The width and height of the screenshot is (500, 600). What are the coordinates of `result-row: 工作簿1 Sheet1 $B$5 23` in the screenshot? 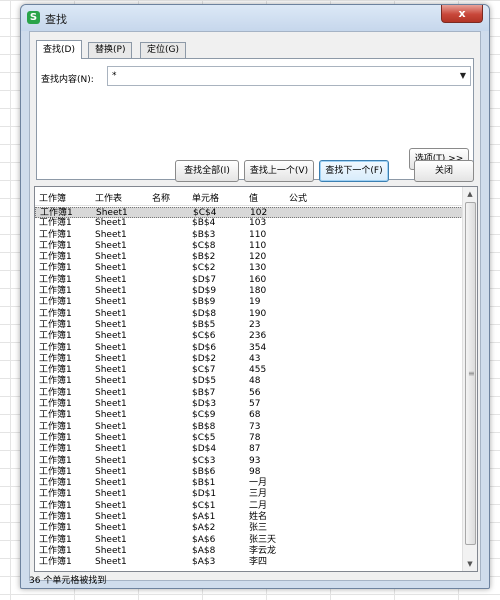 It's located at (249, 325).